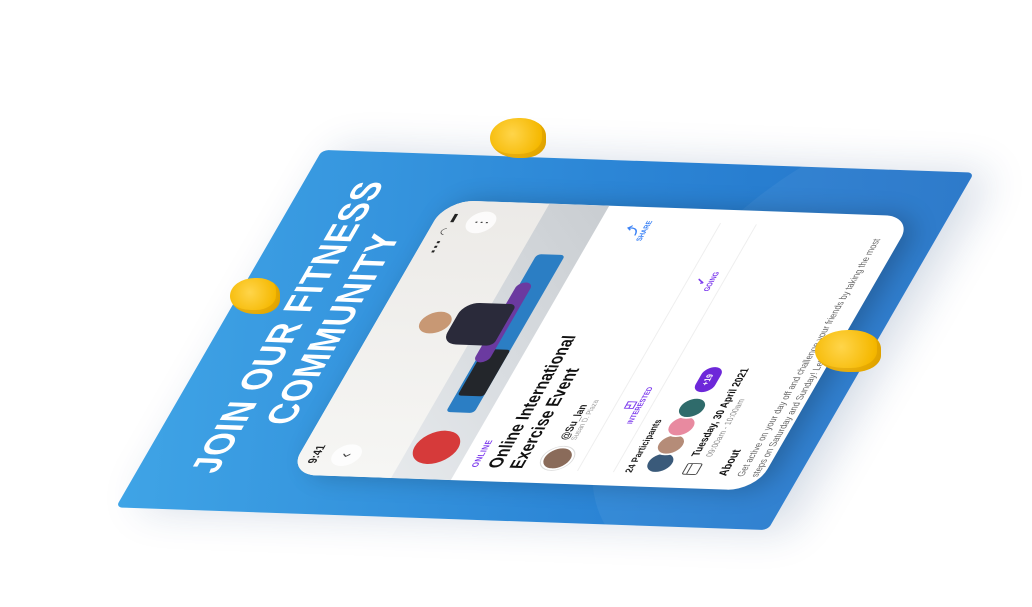 The width and height of the screenshot is (1032, 607). I want to click on participant-avatar, so click(692, 408).